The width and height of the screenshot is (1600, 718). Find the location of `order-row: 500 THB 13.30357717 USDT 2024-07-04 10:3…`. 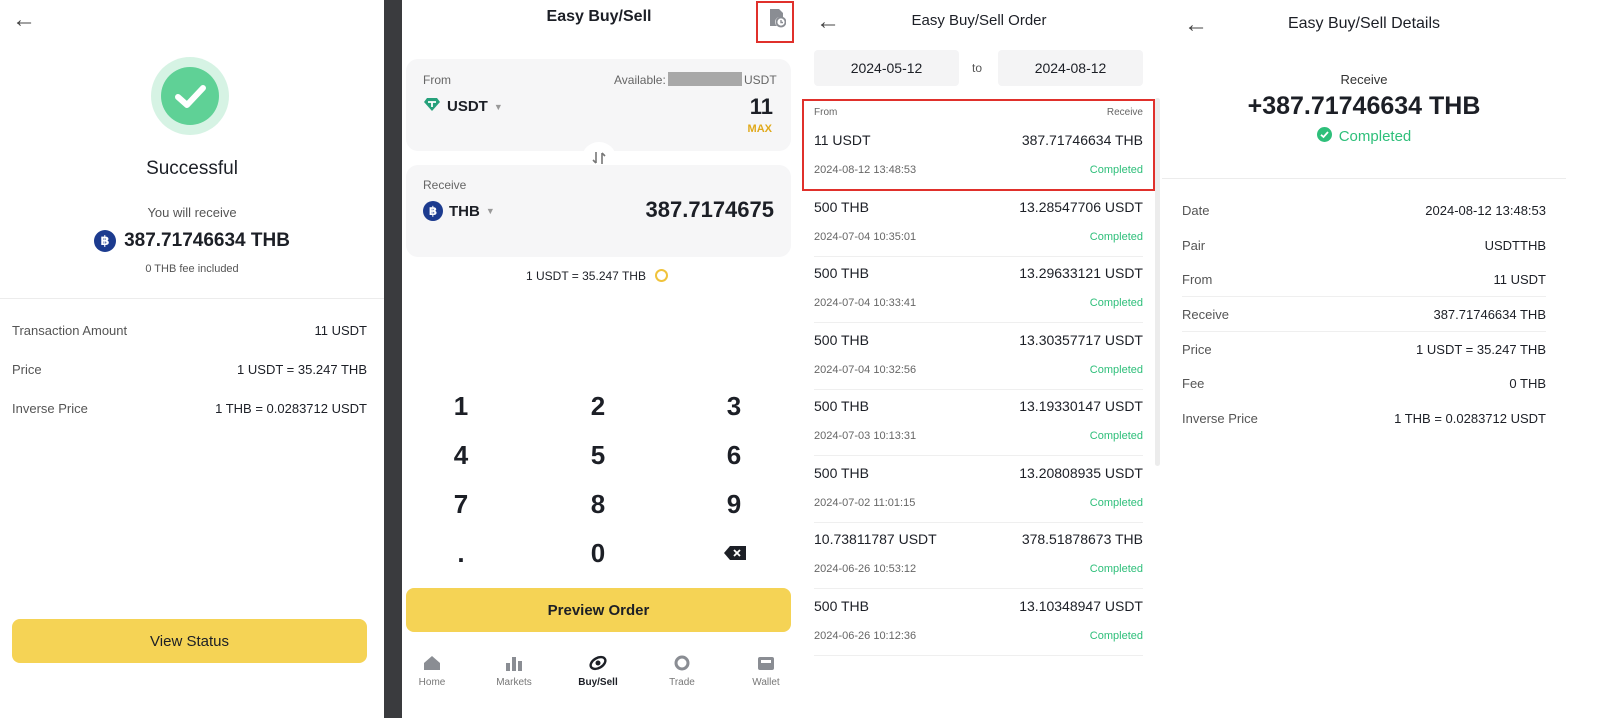

order-row: 500 THB 13.30357717 USDT 2024-07-04 10:3… is located at coordinates (978, 357).